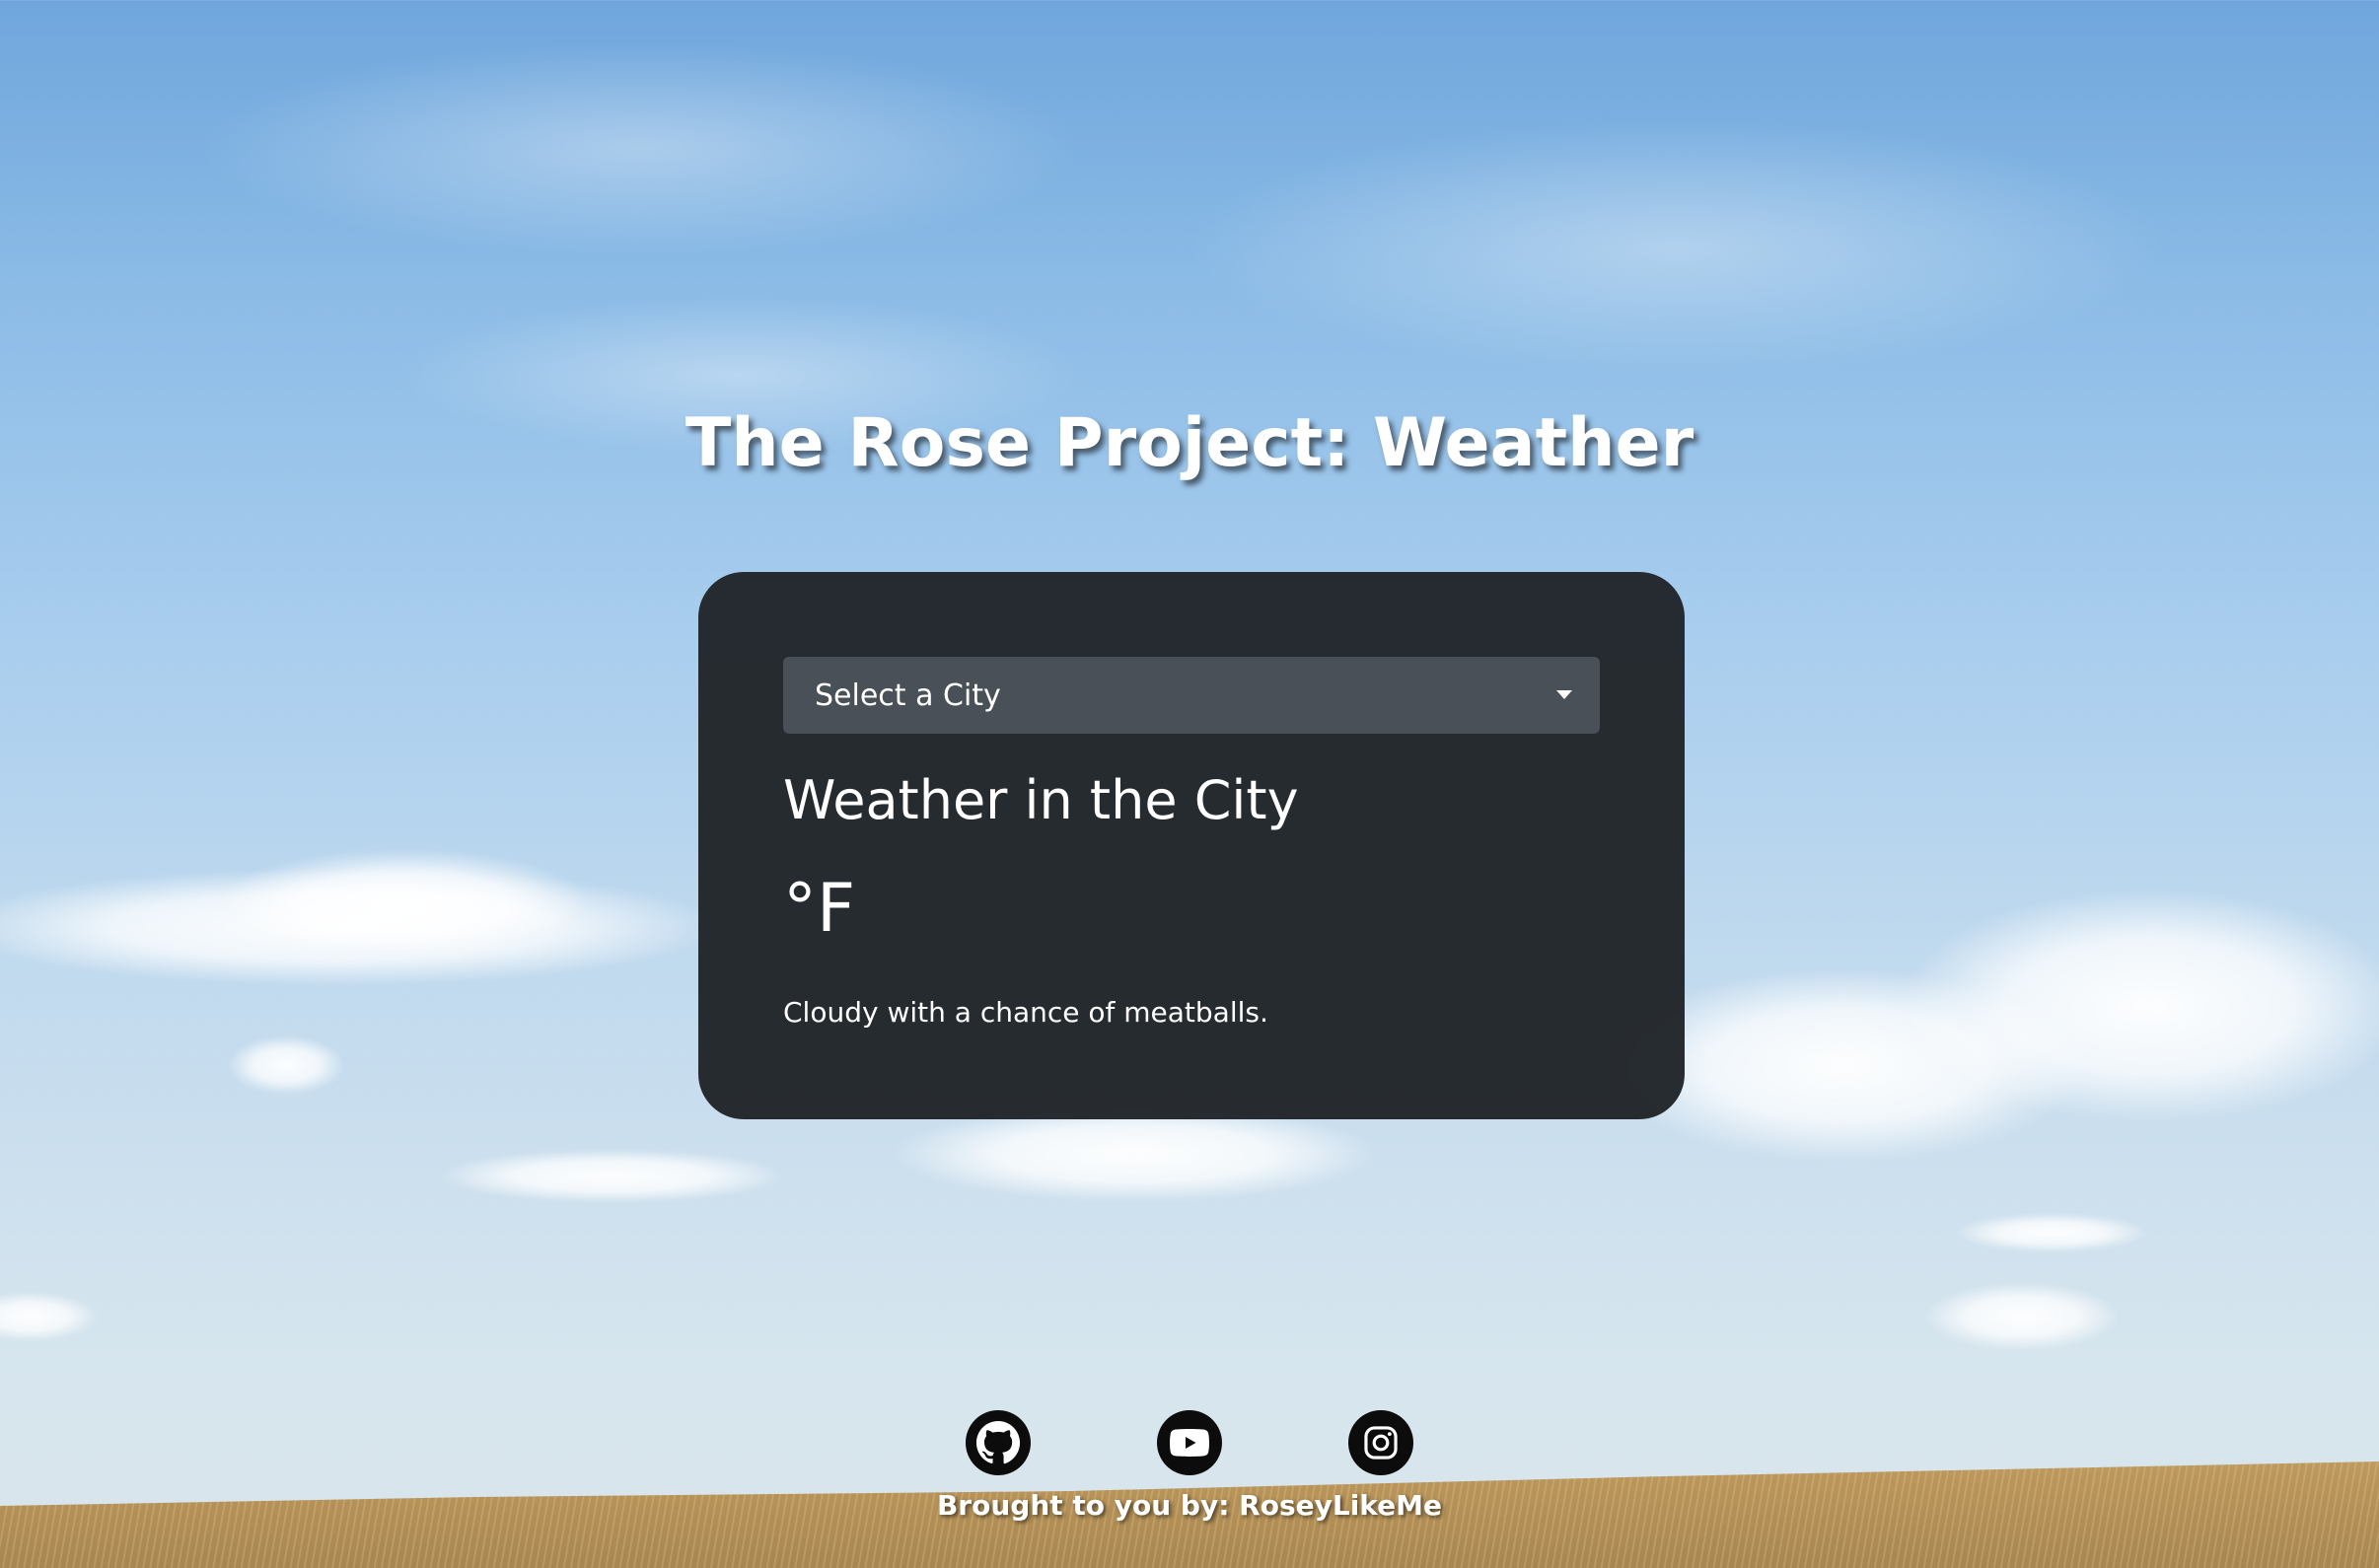 This screenshot has width=2379, height=1568. I want to click on chevron-down-icon, so click(1564, 694).